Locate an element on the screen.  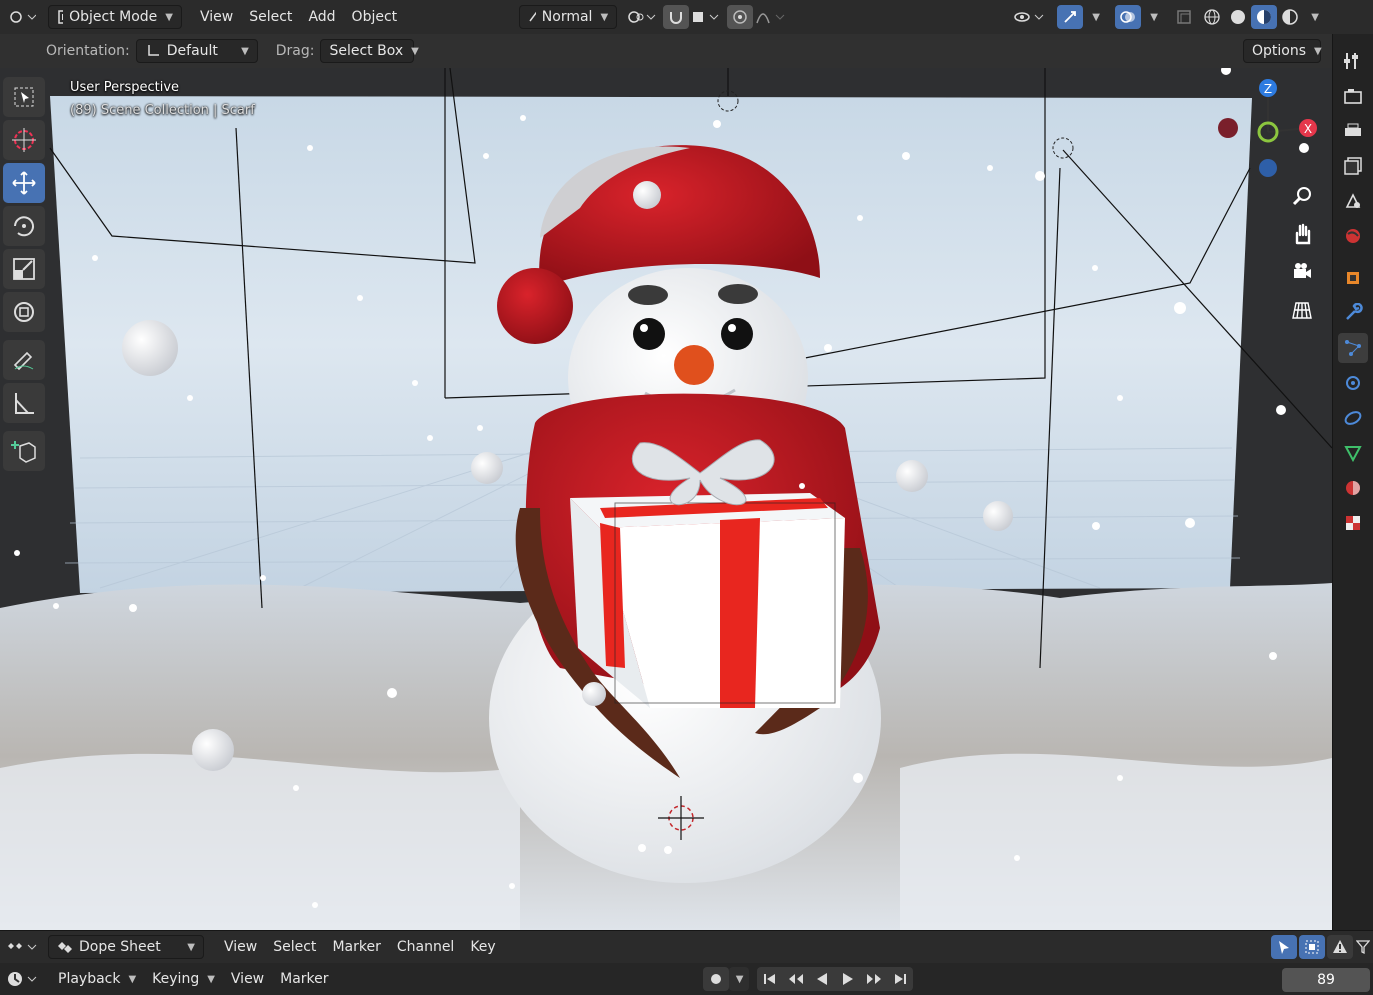
jump-end-icon is located at coordinates (900, 979).